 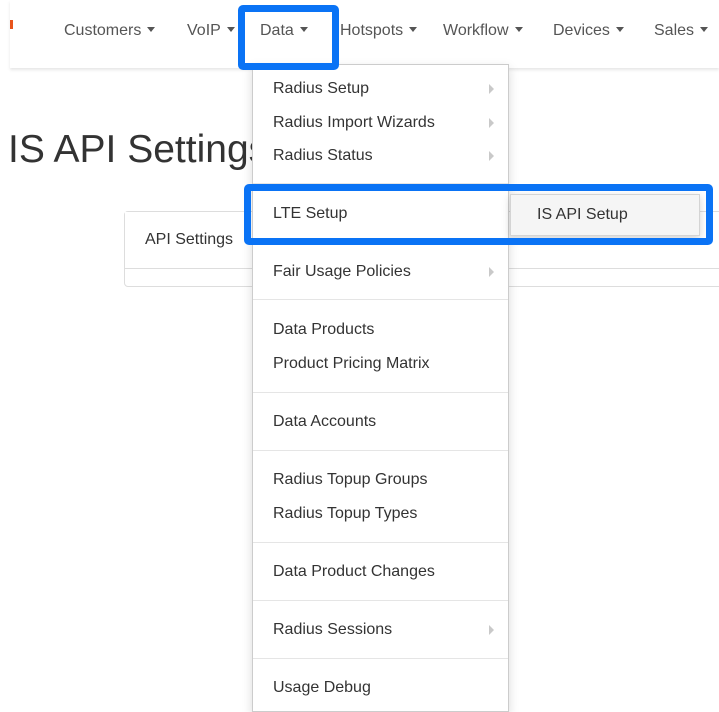 What do you see at coordinates (380, 89) in the screenshot?
I see `menu-item-radius-setup: Radius Setup` at bounding box center [380, 89].